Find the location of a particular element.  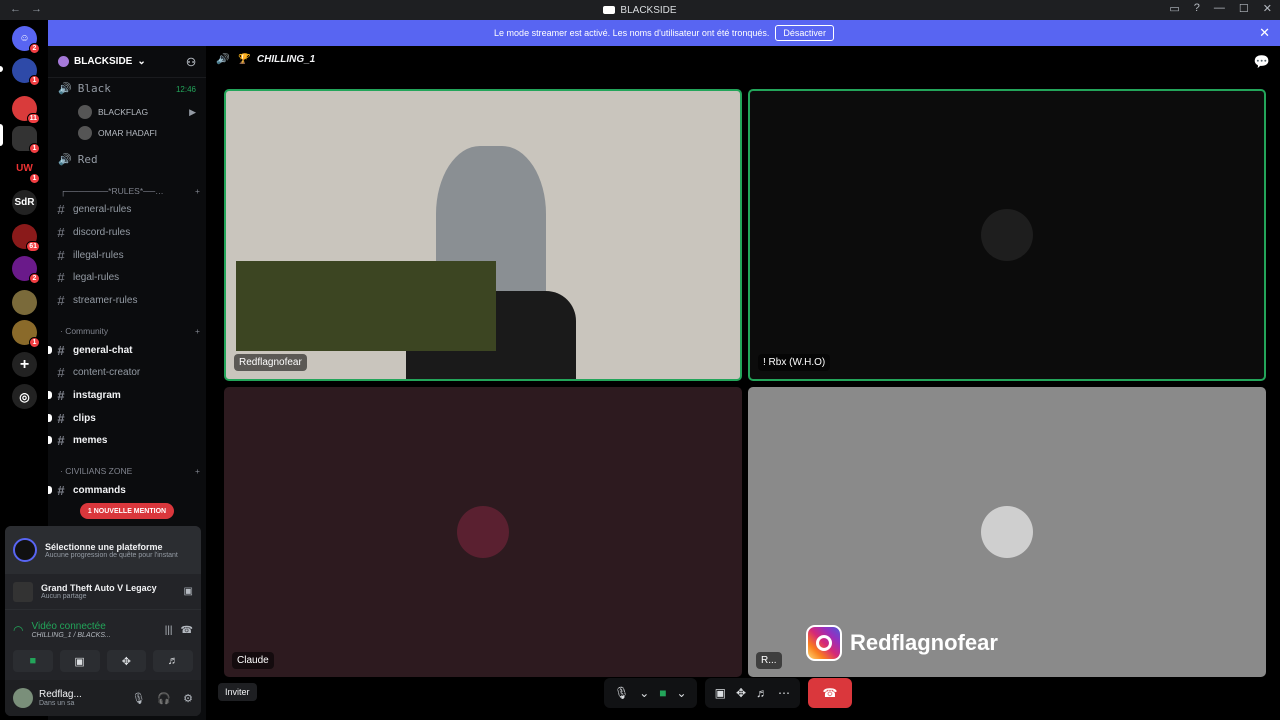

channel-general-rules: # general-rules is located at coordinates (127, 209).